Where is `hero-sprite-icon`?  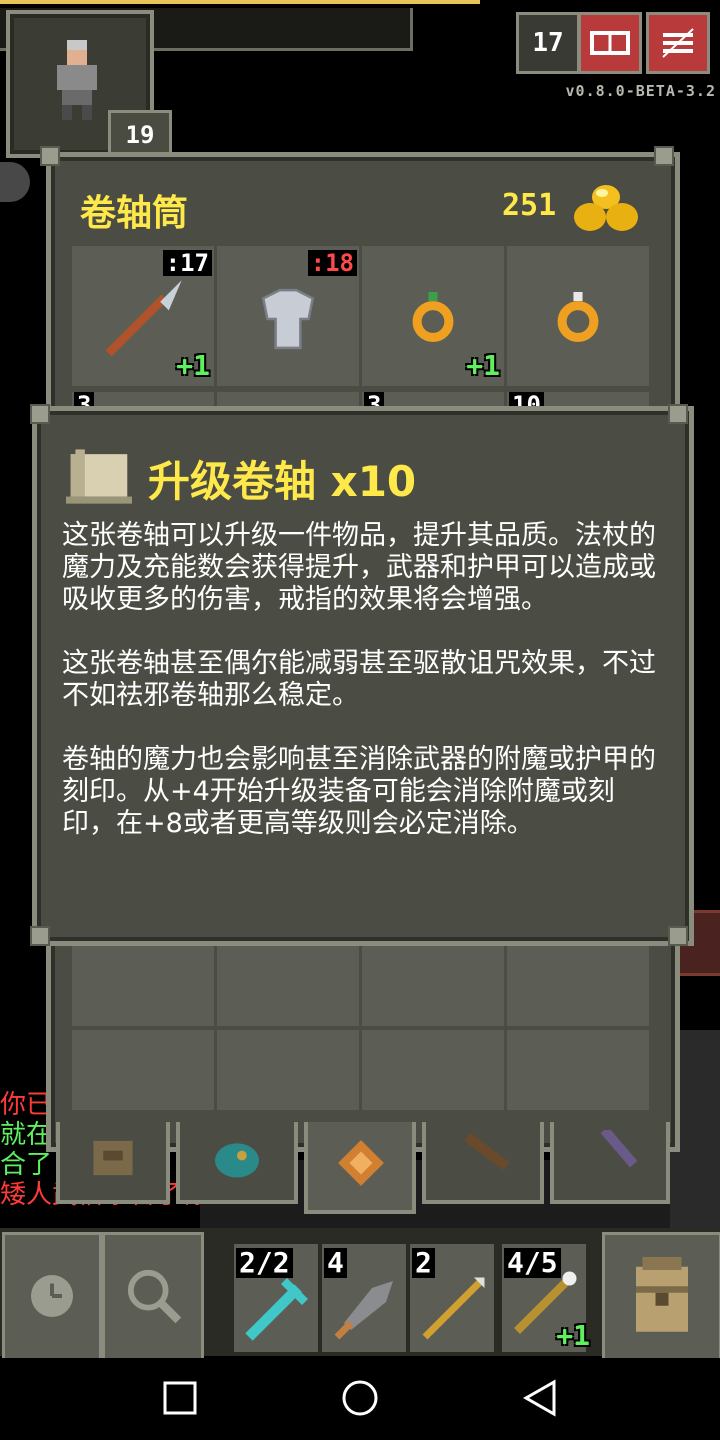
hero-sprite-icon is located at coordinates (77, 80).